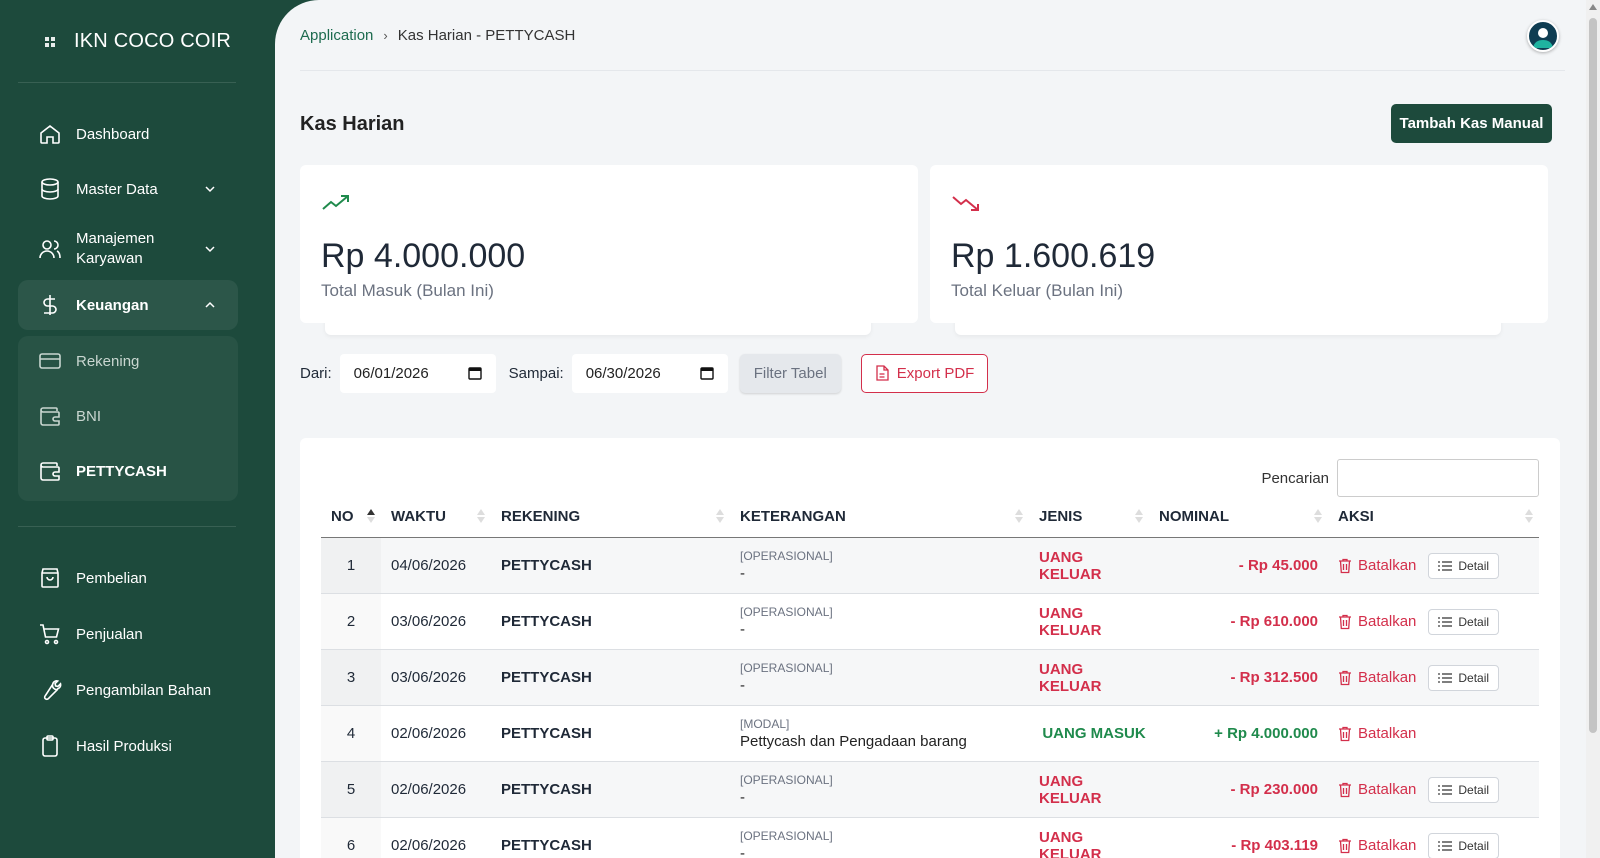 The image size is (1600, 858). I want to click on chevron-up-icon, so click(210, 304).